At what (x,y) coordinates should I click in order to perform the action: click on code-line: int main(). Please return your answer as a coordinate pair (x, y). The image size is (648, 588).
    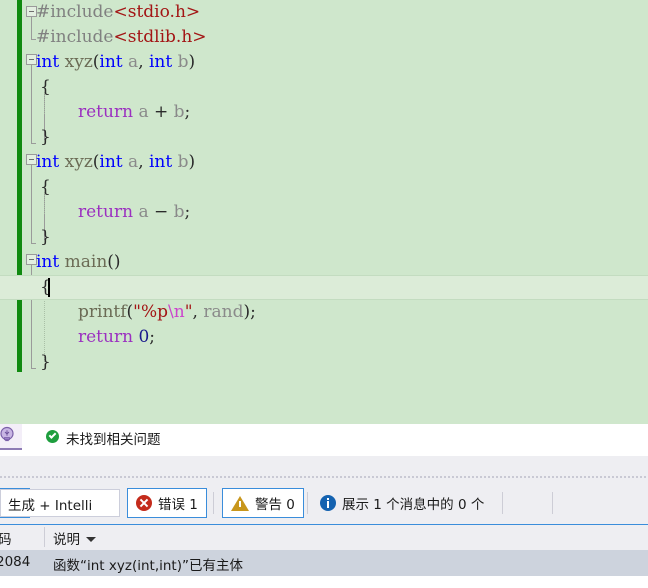
    Looking at the image, I should click on (324, 262).